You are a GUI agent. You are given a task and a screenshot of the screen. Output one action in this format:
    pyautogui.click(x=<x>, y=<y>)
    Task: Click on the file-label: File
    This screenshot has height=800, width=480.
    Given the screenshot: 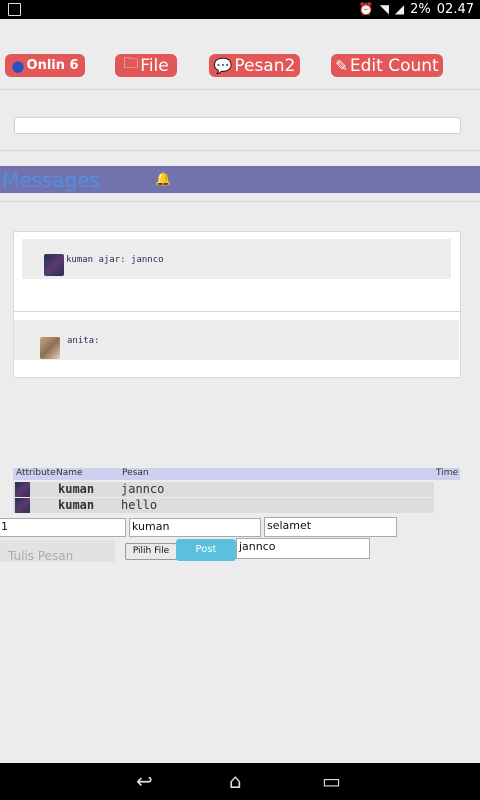 What is the action you would take?
    pyautogui.click(x=154, y=65)
    